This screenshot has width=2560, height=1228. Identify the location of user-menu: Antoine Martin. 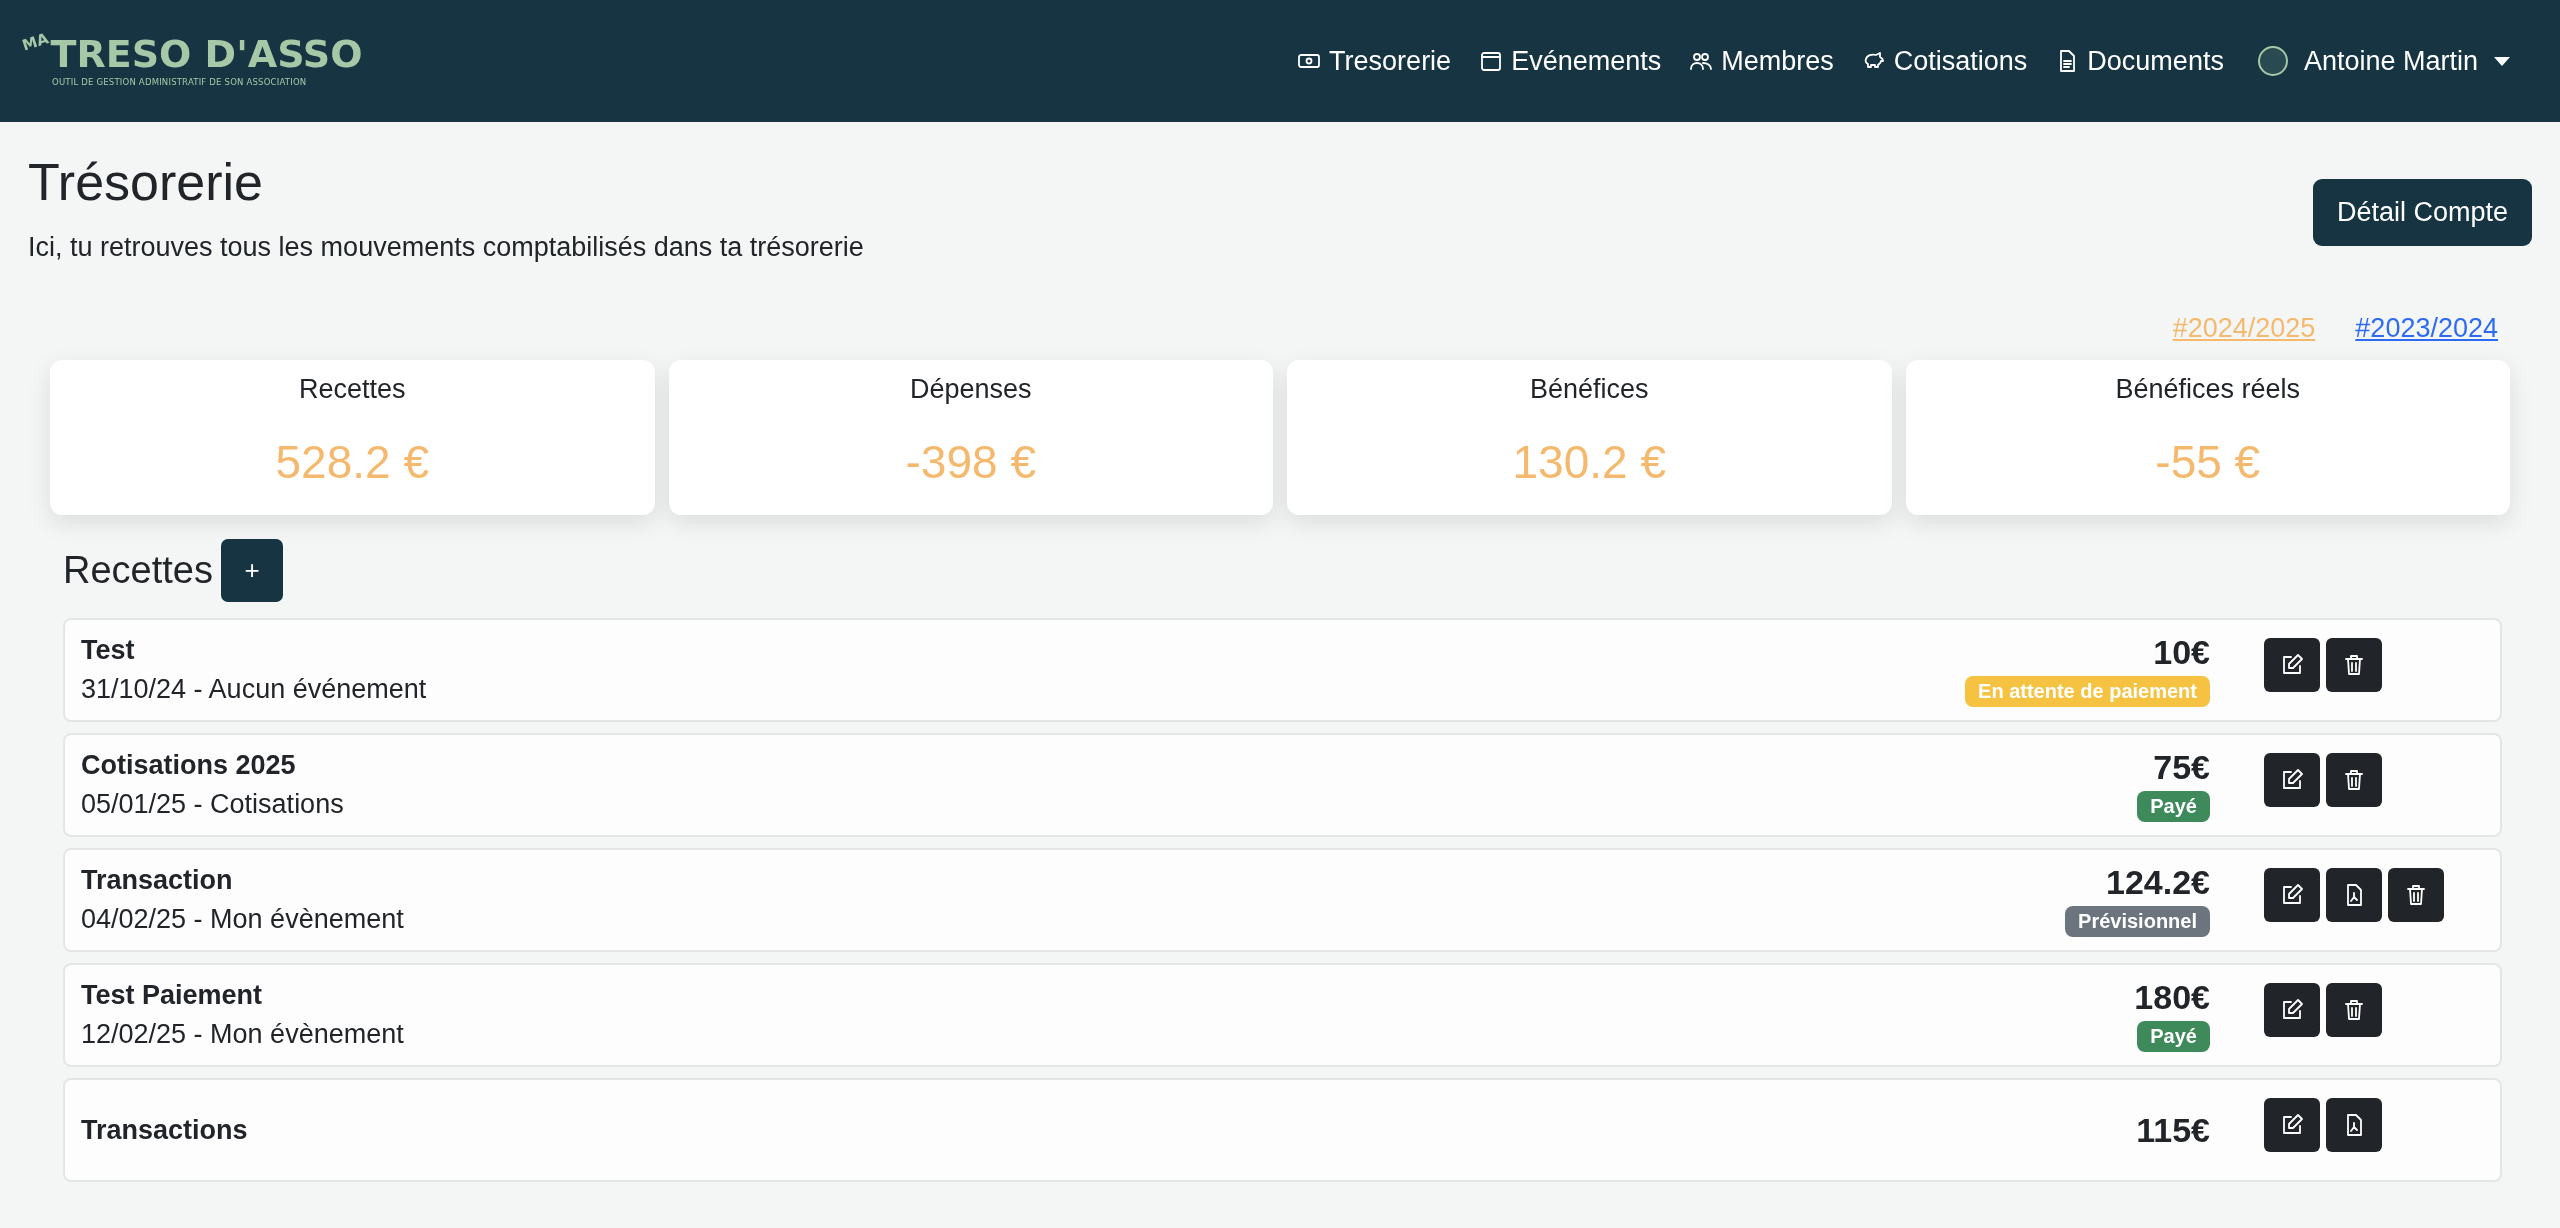
(2383, 61).